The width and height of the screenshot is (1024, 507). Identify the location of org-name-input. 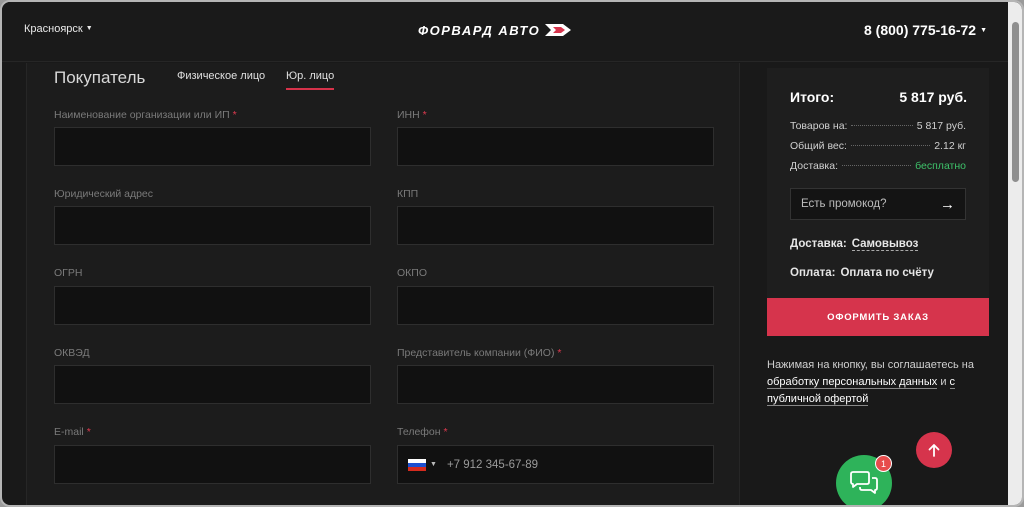
(212, 146).